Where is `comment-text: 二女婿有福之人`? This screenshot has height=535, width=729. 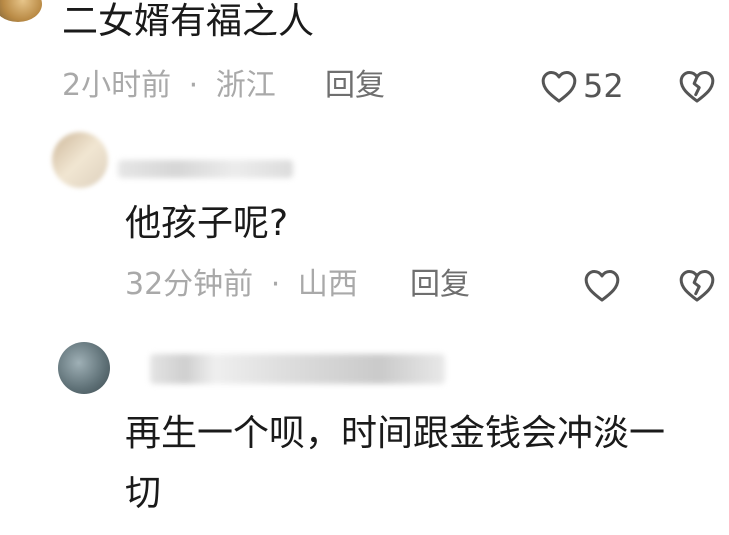
comment-text: 二女婿有福之人 is located at coordinates (188, 21).